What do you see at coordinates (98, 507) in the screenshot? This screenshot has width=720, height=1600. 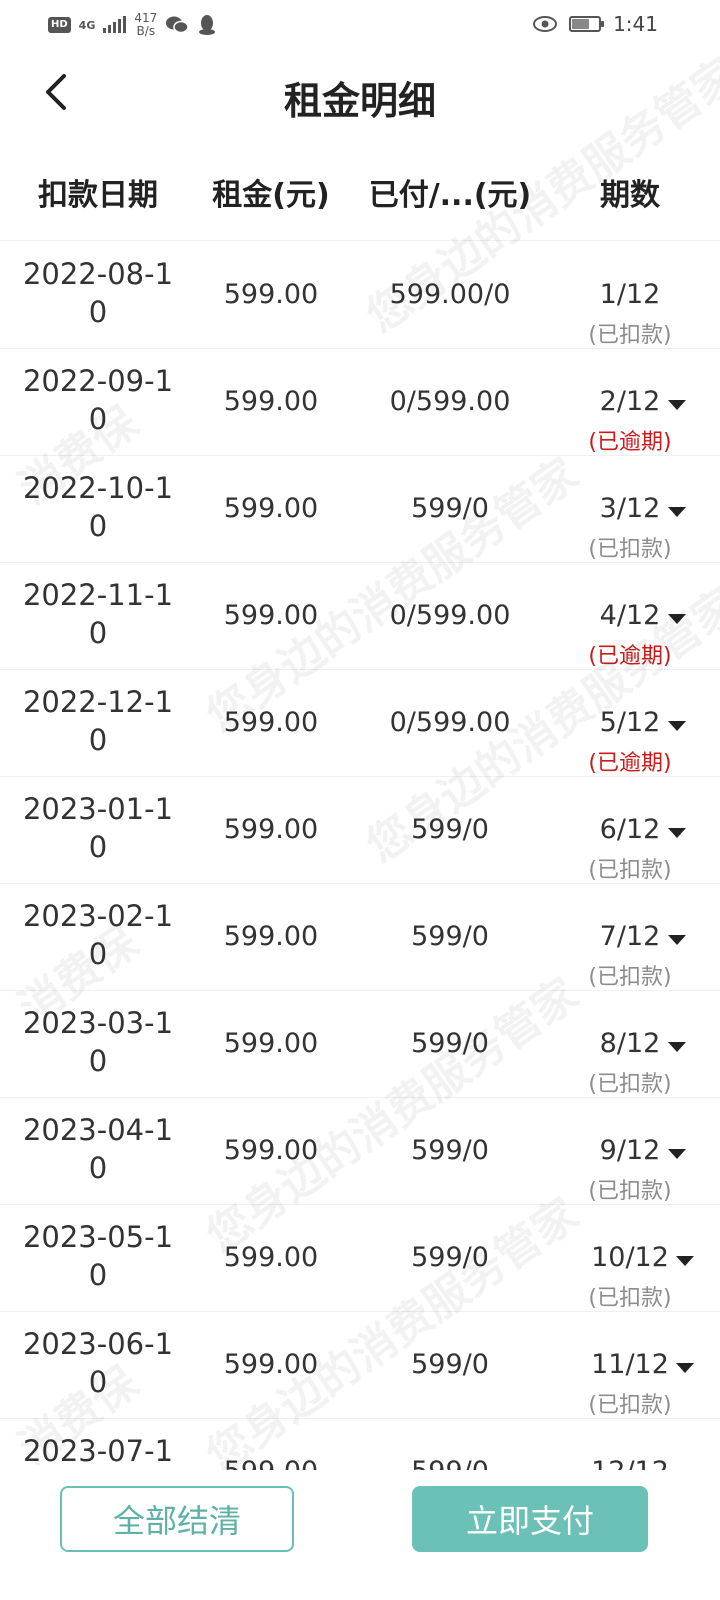 I see `deduction-date: 2022-10-1 0` at bounding box center [98, 507].